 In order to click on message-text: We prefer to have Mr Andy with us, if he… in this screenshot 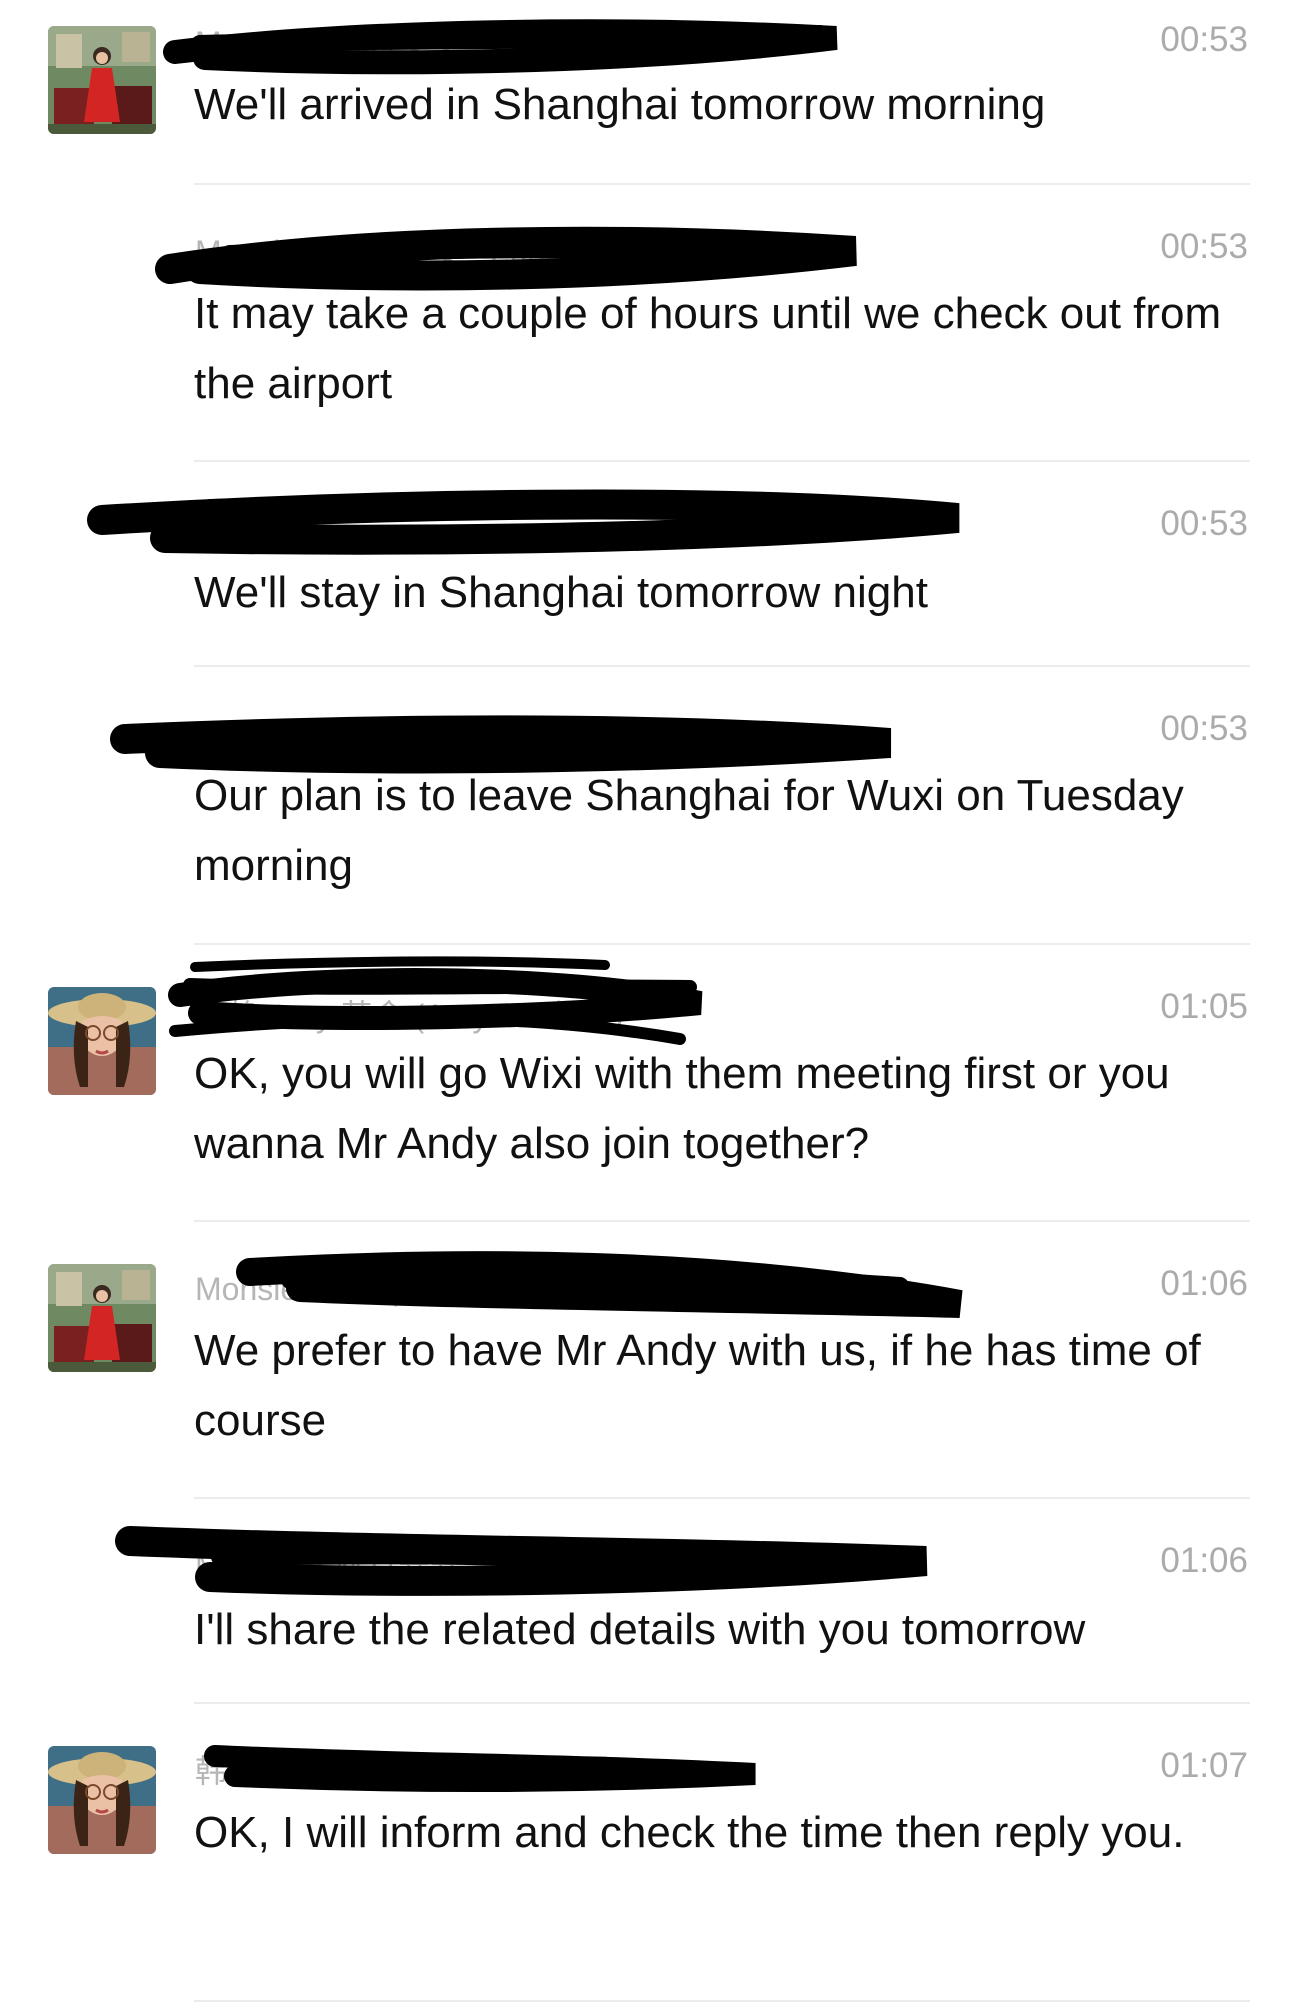, I will do `click(697, 1385)`.